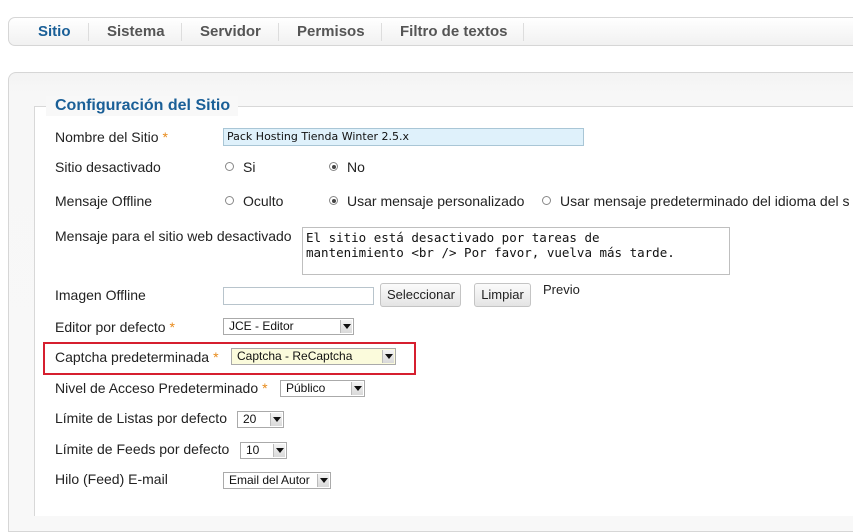  What do you see at coordinates (298, 296) in the screenshot?
I see `offline-image-input` at bounding box center [298, 296].